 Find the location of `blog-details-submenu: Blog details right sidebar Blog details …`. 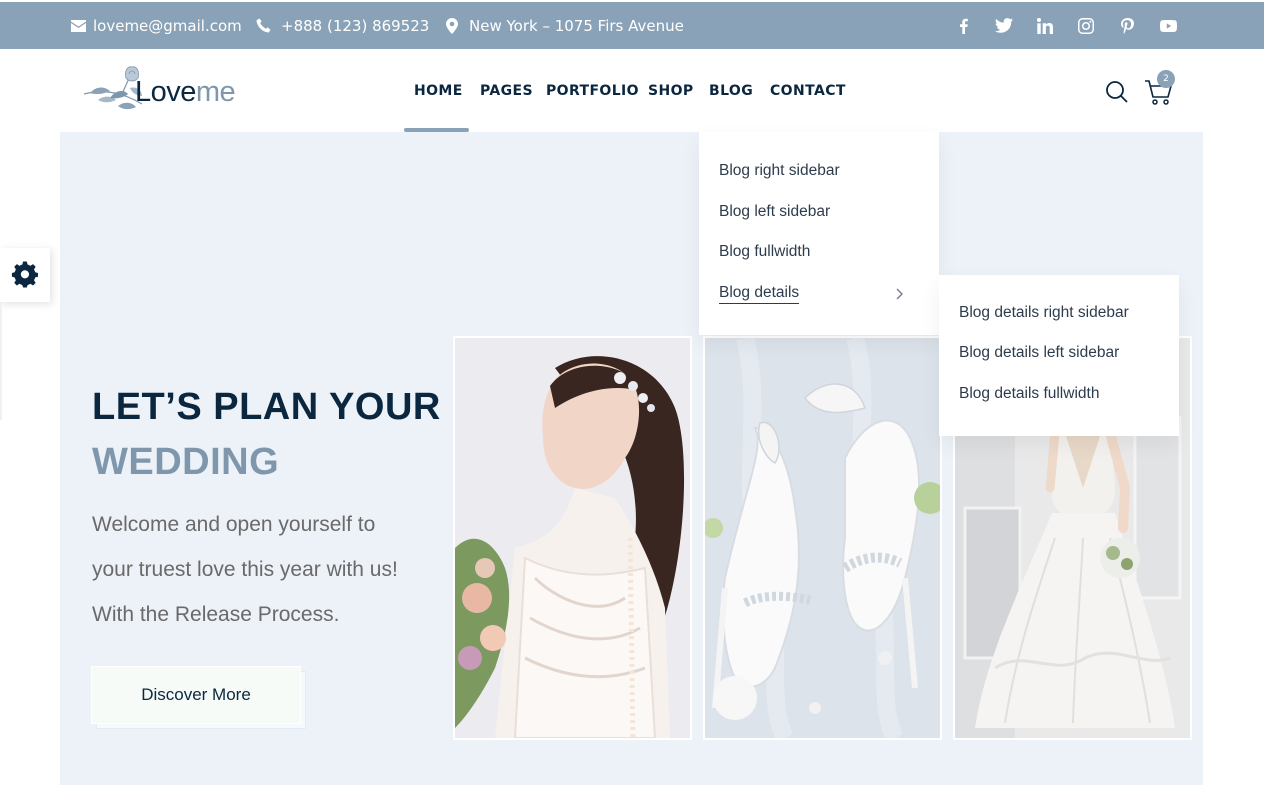

blog-details-submenu: Blog details right sidebar Blog details … is located at coordinates (1059, 355).